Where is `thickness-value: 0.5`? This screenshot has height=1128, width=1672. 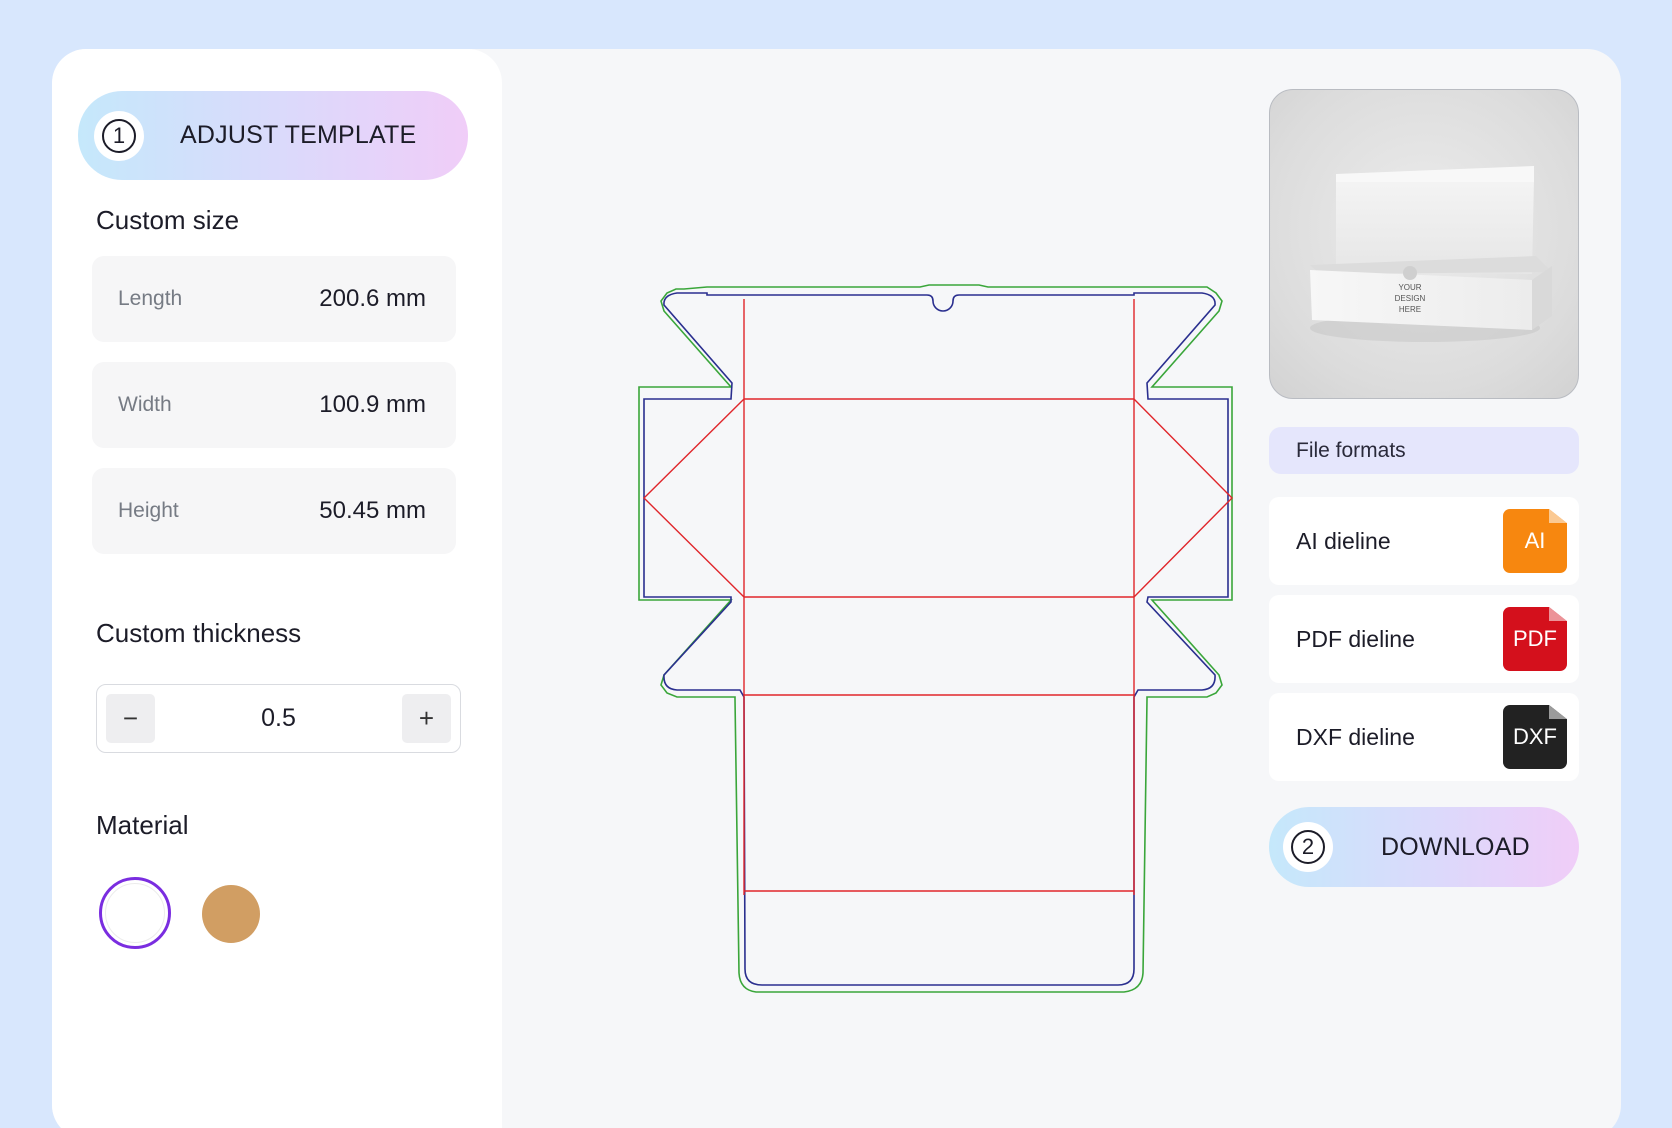 thickness-value: 0.5 is located at coordinates (278, 718).